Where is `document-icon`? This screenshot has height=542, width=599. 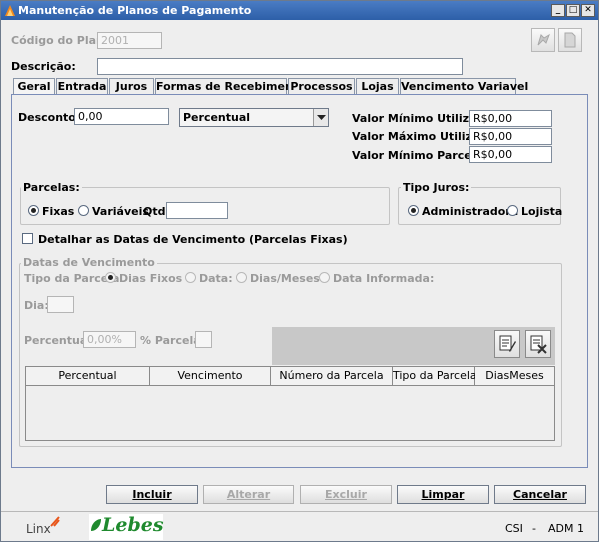
document-icon is located at coordinates (570, 40).